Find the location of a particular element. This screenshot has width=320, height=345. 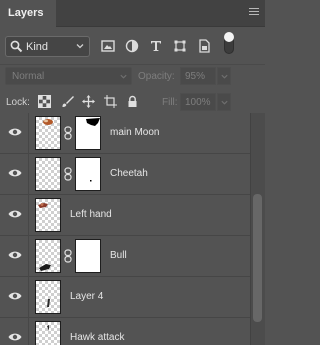

layer-name: Hawk attack is located at coordinates (97, 337).